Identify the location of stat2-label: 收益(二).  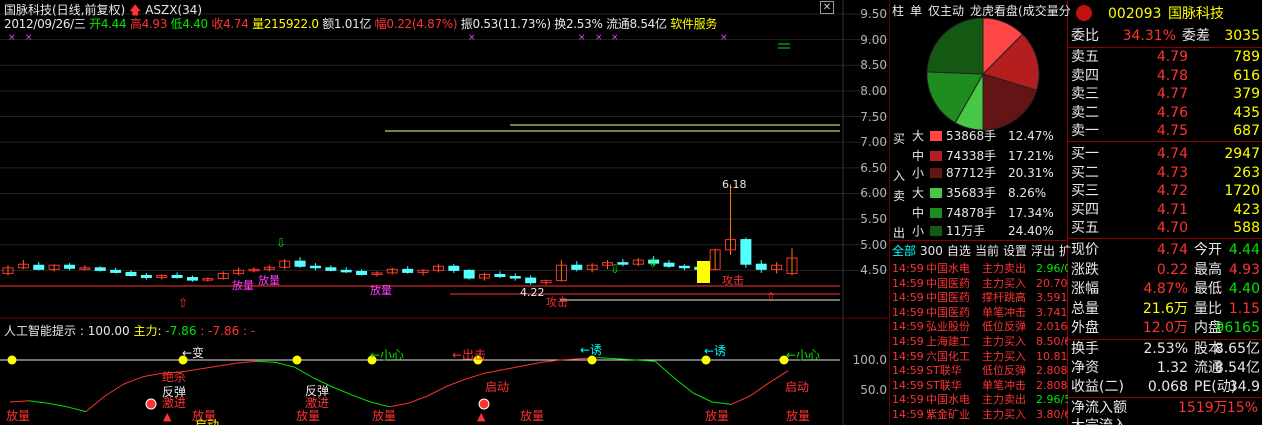
(1097, 387).